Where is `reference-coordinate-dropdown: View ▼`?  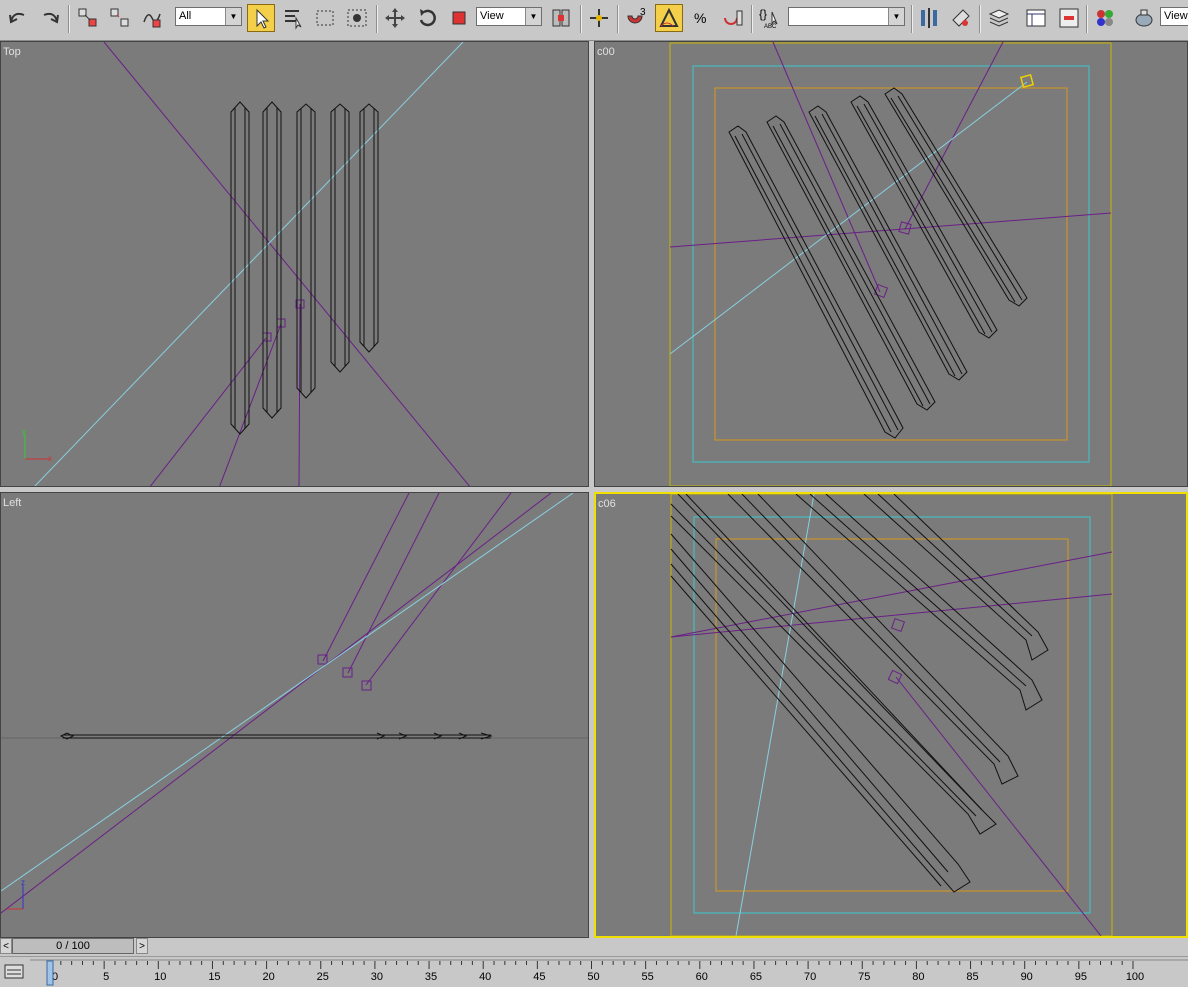
reference-coordinate-dropdown: View ▼ is located at coordinates (509, 16).